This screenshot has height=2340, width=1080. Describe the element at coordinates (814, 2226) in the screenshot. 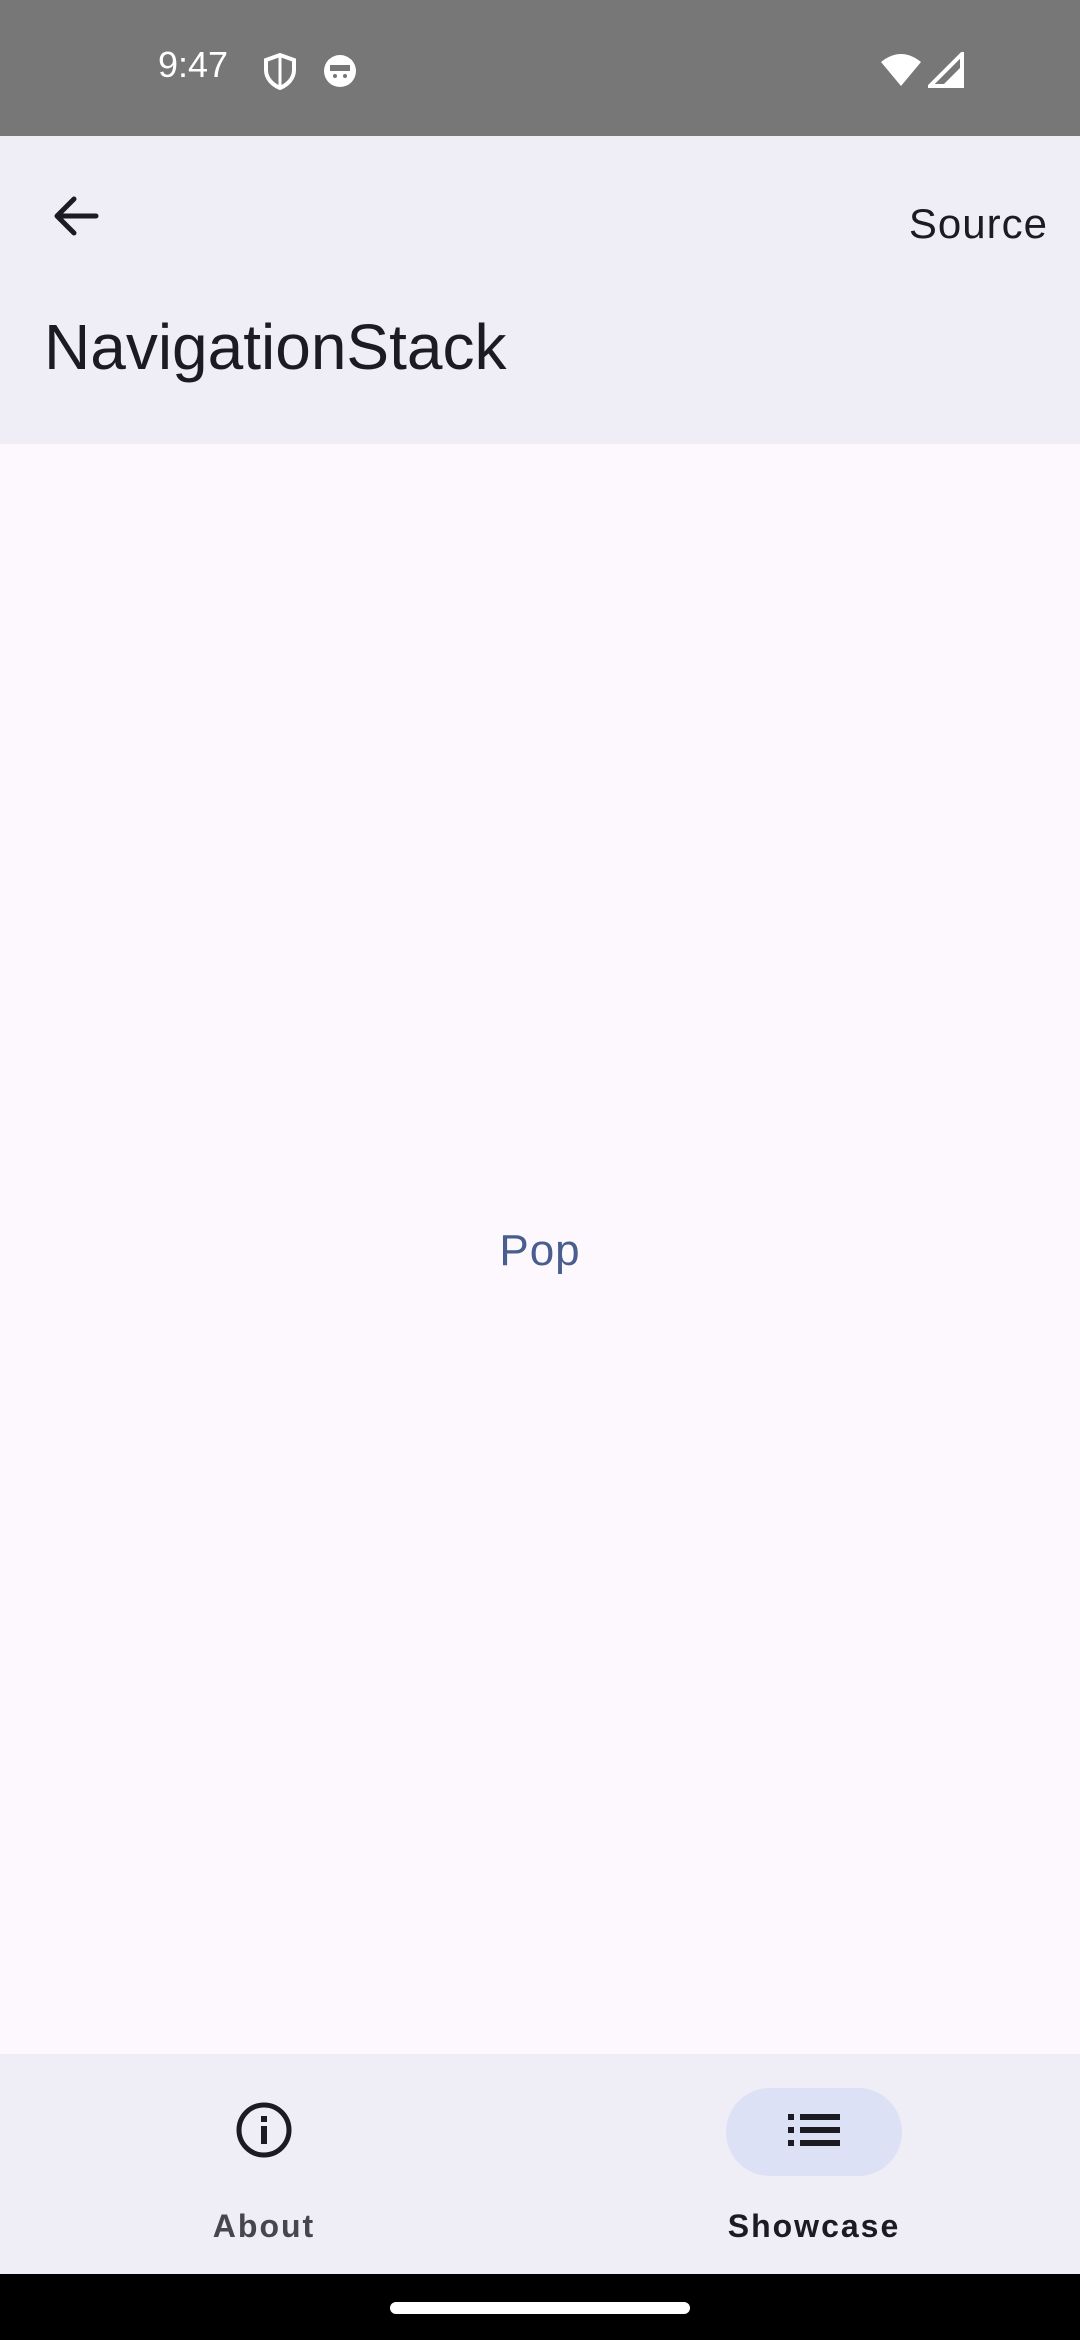

I see `nav-label-showcase: Showcase` at that location.